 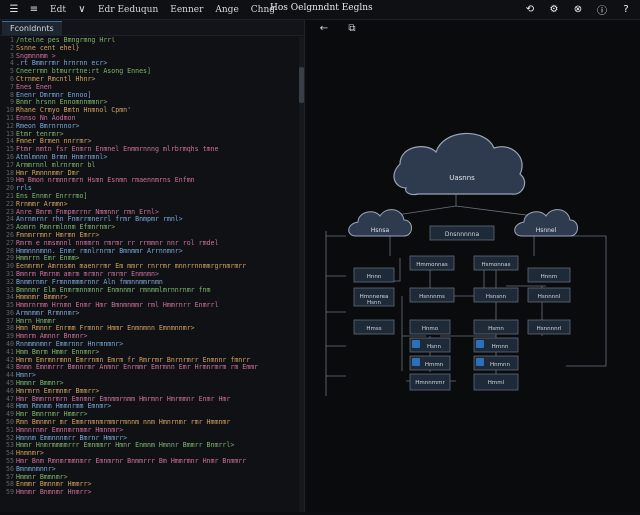 I want to click on left-cloud: Hsnsa, so click(x=380, y=223).